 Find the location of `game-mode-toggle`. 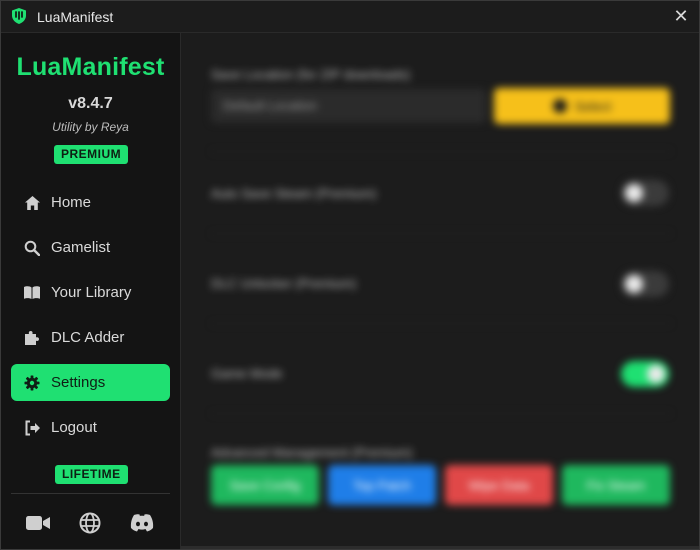

game-mode-toggle is located at coordinates (645, 374).